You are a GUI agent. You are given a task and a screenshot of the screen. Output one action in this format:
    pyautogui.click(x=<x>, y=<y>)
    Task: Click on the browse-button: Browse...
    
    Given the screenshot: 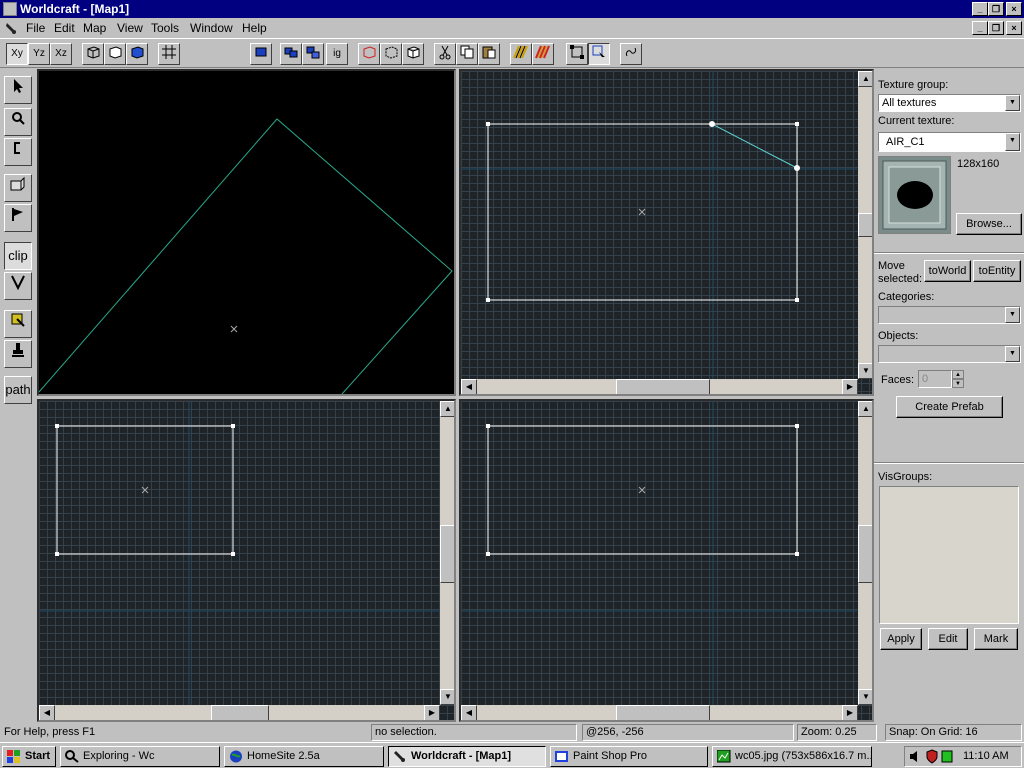 What is the action you would take?
    pyautogui.click(x=989, y=224)
    